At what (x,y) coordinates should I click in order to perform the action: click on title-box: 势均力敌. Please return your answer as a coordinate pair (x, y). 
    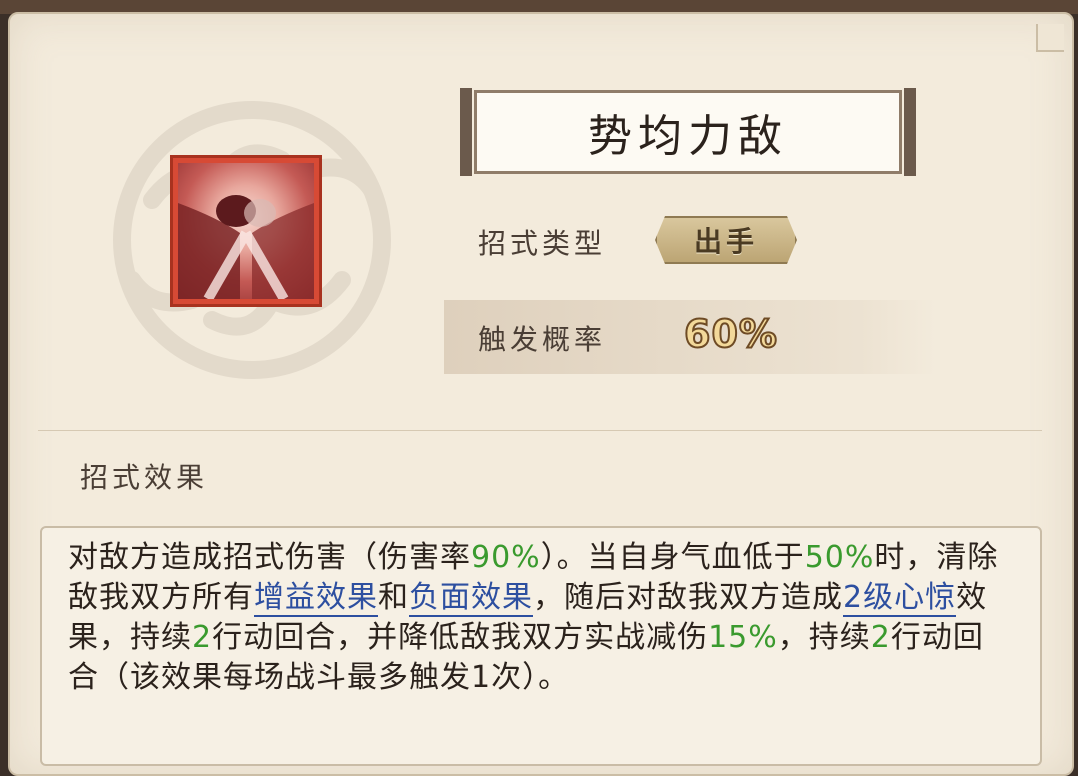
    Looking at the image, I should click on (688, 132).